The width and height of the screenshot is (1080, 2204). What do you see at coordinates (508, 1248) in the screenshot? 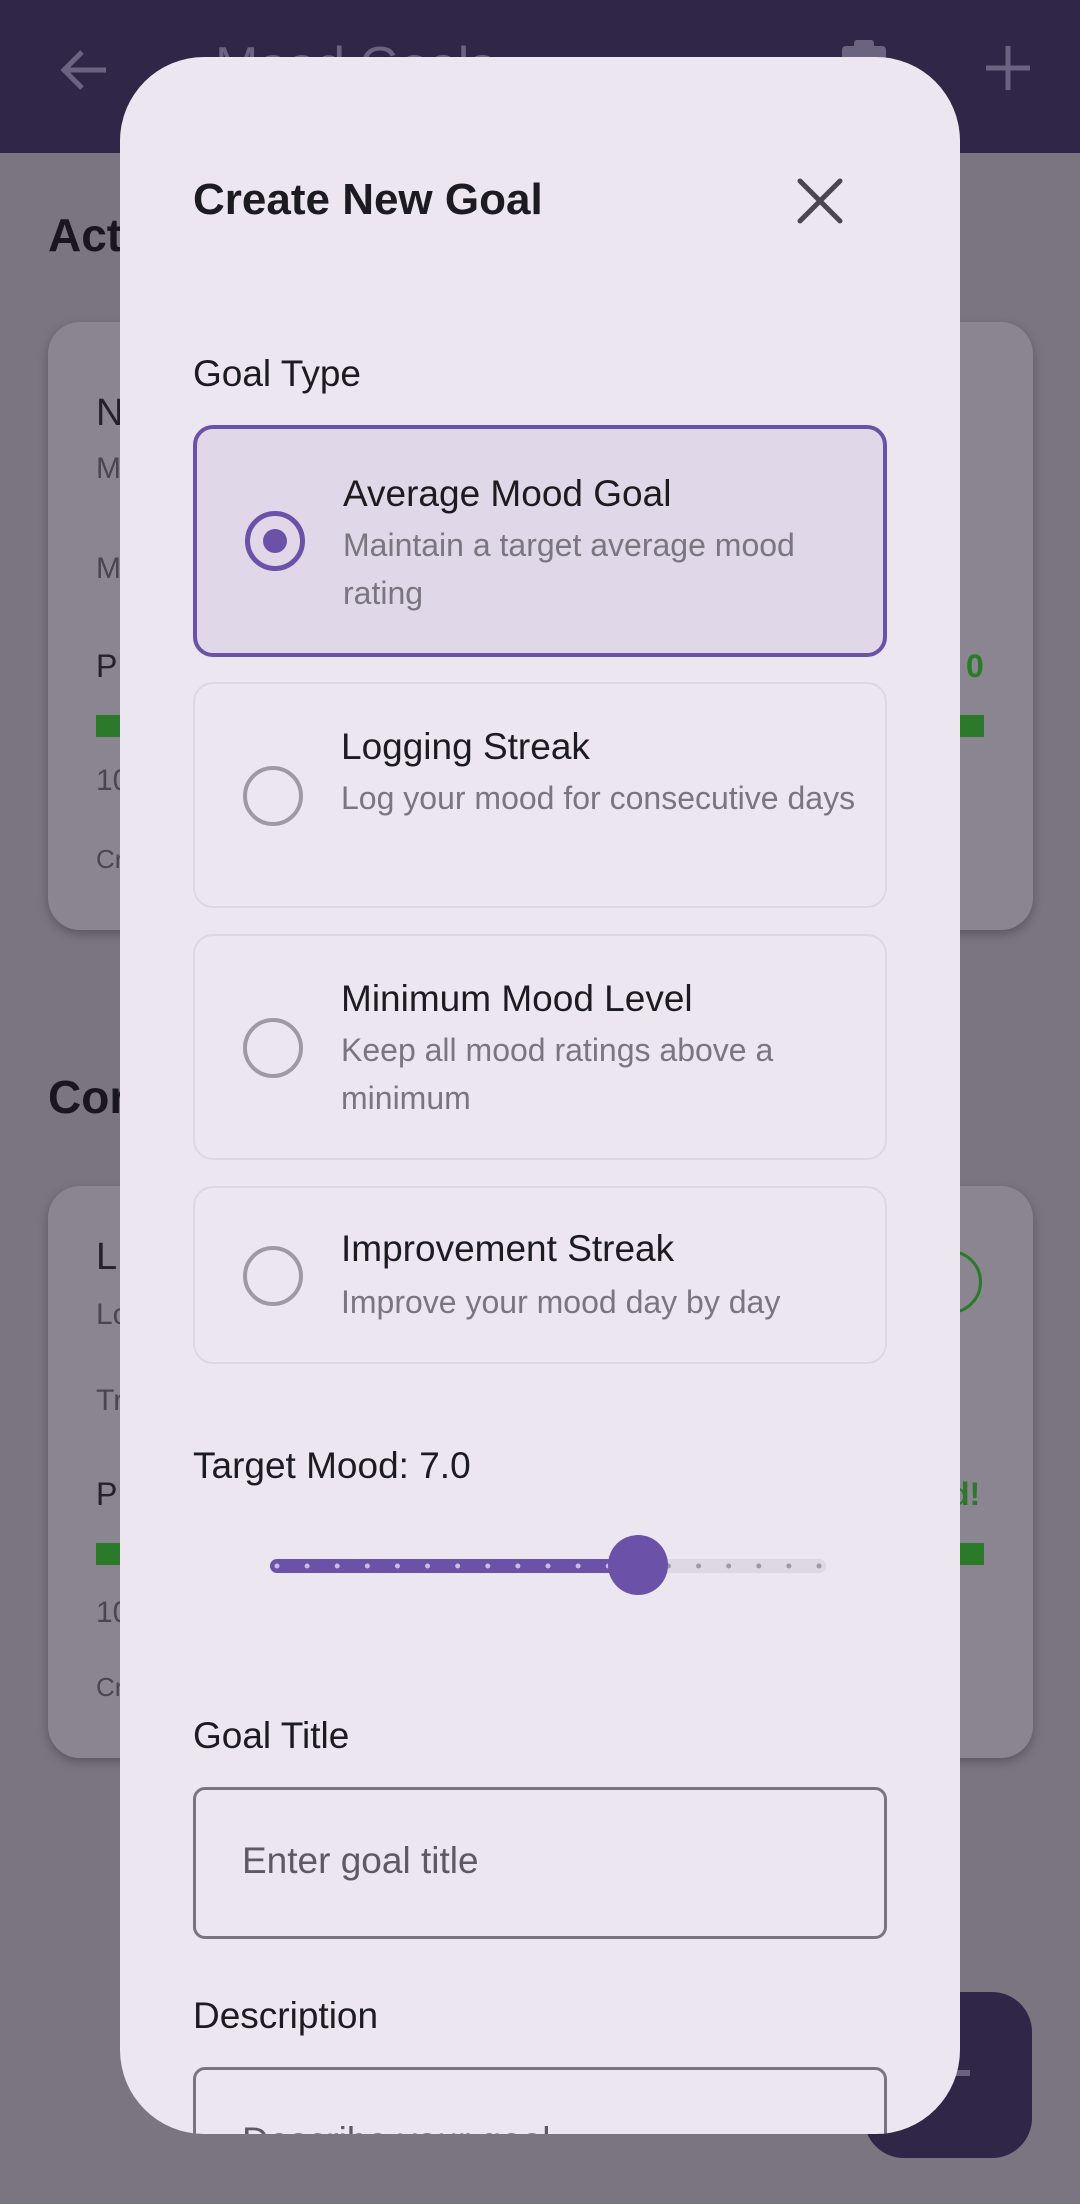
I see `option-title: Improvement Streak` at bounding box center [508, 1248].